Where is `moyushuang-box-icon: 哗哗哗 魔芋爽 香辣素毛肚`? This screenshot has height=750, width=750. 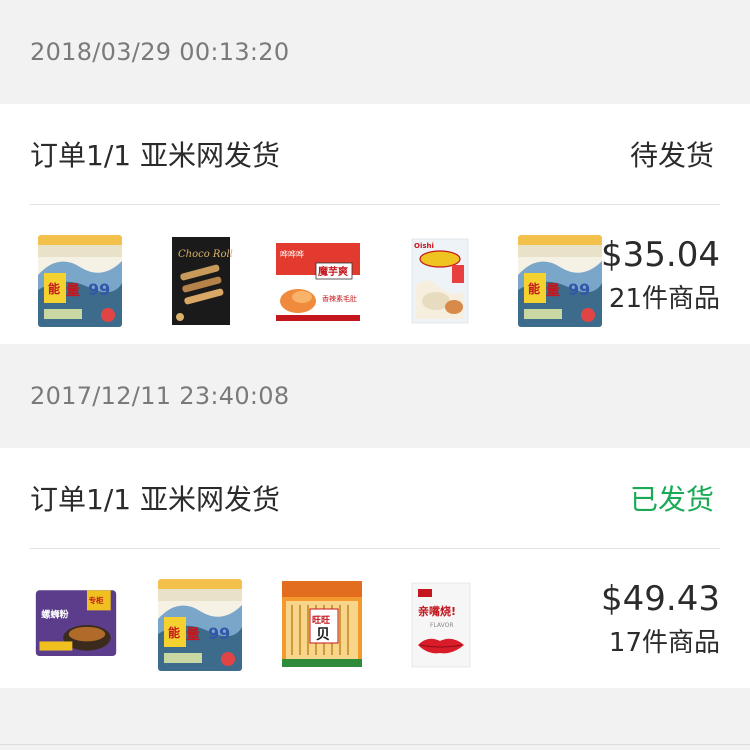
moyushuang-box-icon: 哗哗哗 魔芋爽 香辣素毛肚 is located at coordinates (318, 281).